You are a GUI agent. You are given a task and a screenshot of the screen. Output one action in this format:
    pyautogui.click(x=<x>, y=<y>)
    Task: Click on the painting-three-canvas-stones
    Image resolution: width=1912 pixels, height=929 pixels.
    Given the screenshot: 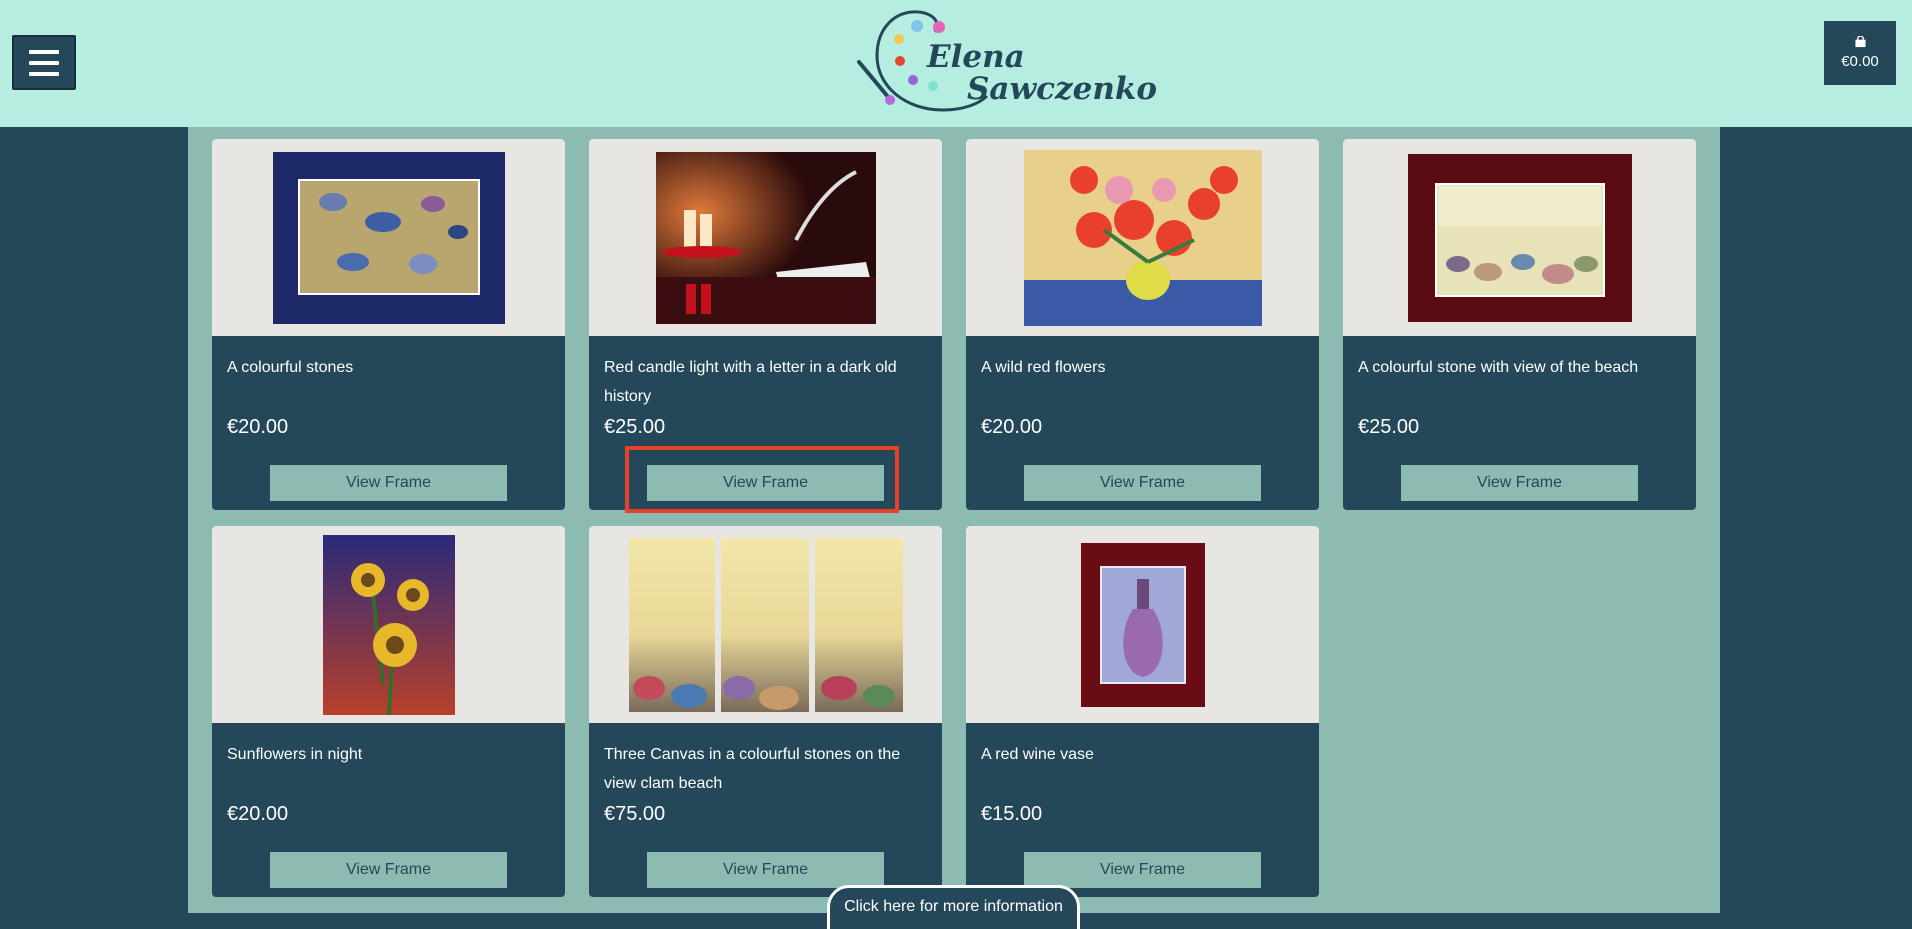 What is the action you would take?
    pyautogui.click(x=765, y=624)
    